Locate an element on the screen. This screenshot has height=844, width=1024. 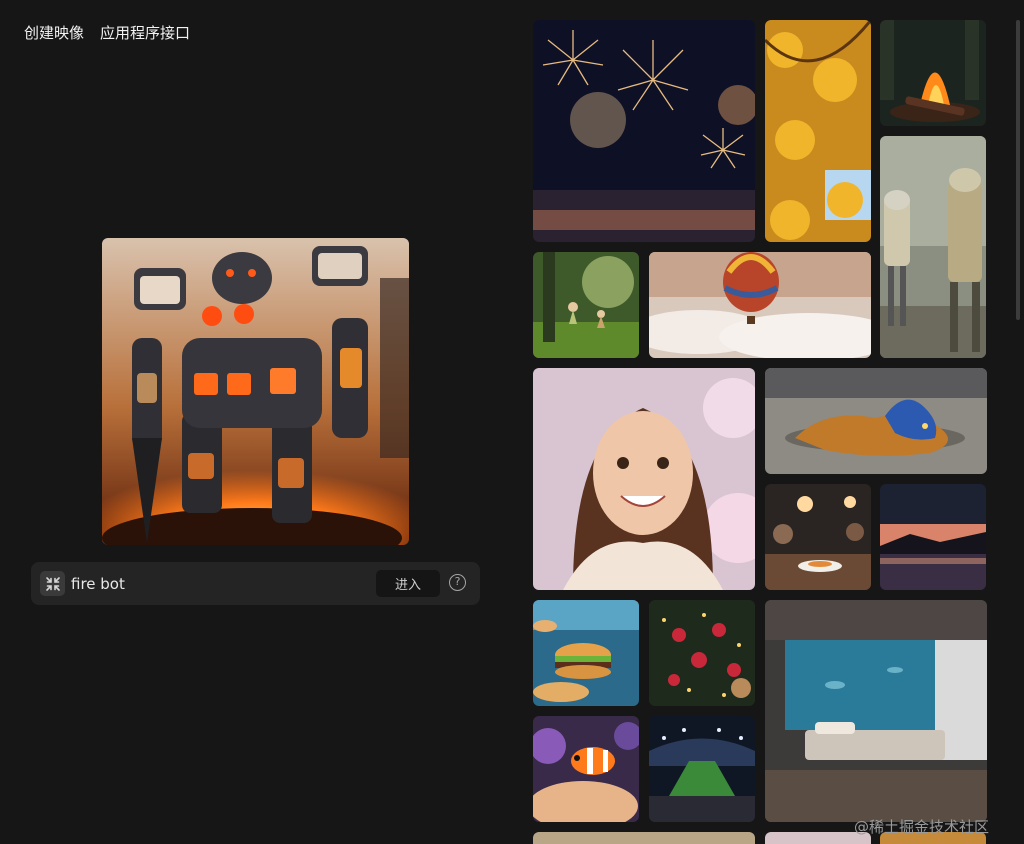
gallery-tile-droid-robots is located at coordinates (933, 247).